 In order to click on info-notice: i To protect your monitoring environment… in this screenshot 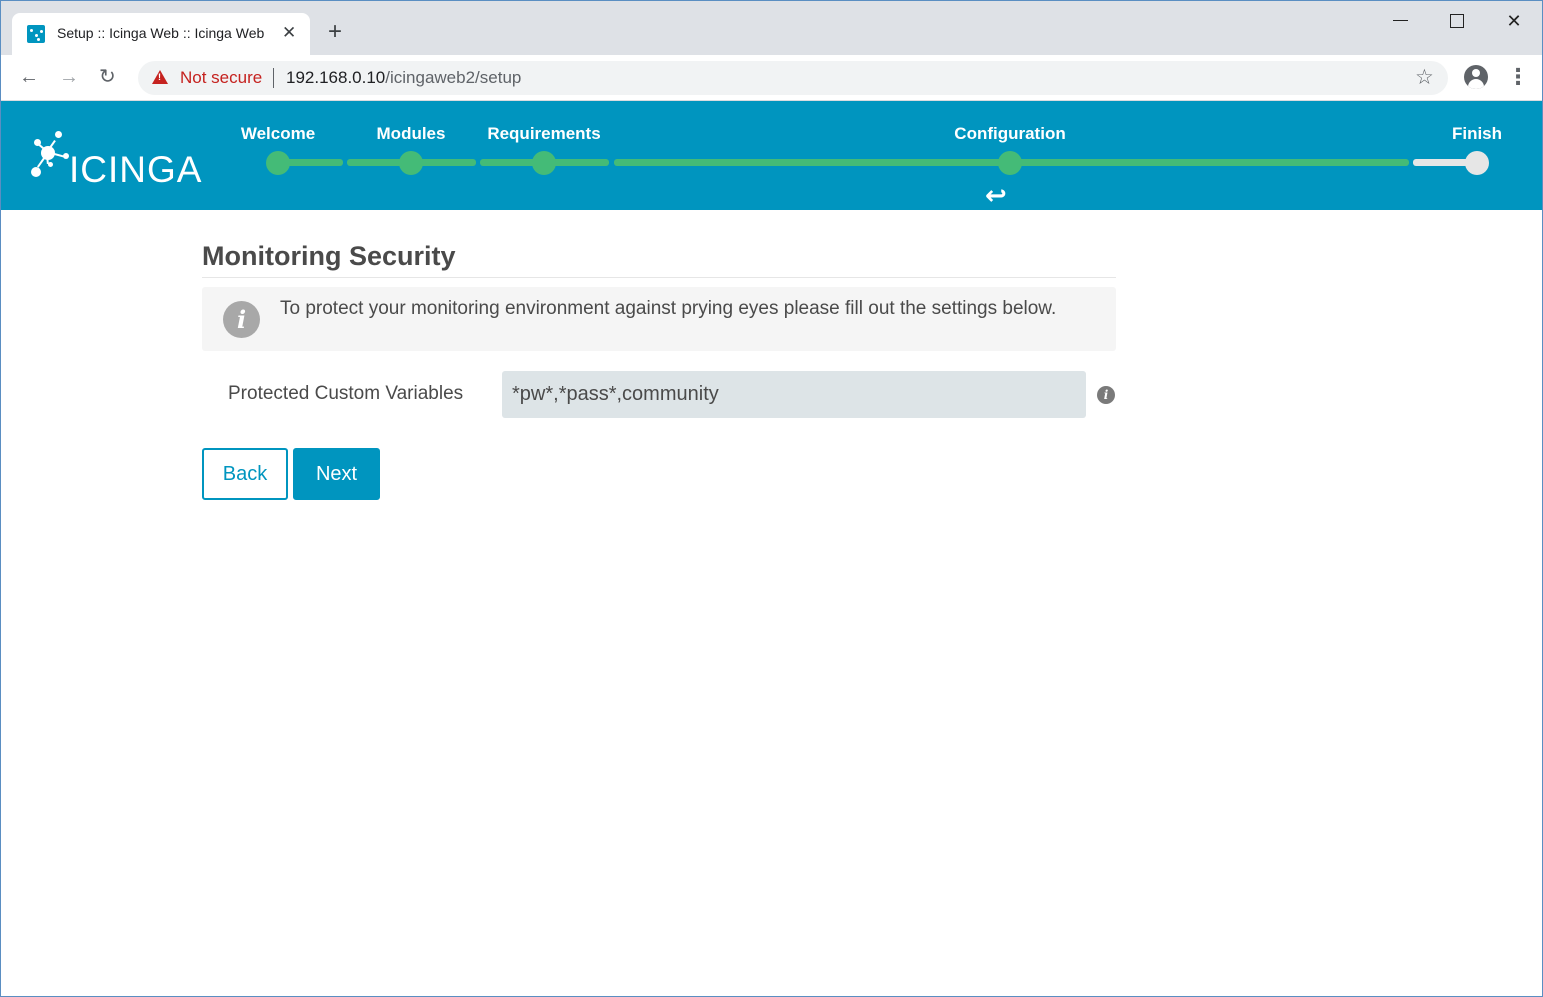, I will do `click(659, 319)`.